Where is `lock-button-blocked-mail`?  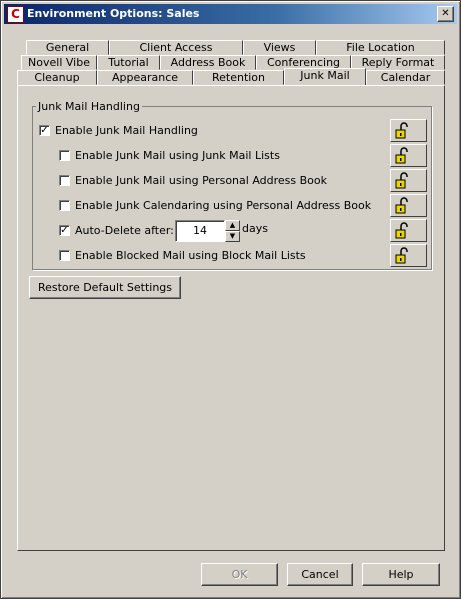
lock-button-blocked-mail is located at coordinates (408, 255).